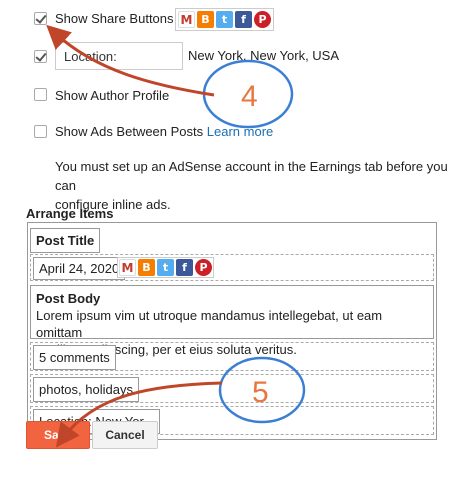 This screenshot has width=474, height=491. What do you see at coordinates (74, 357) in the screenshot?
I see `comments-item: 5 comments` at bounding box center [74, 357].